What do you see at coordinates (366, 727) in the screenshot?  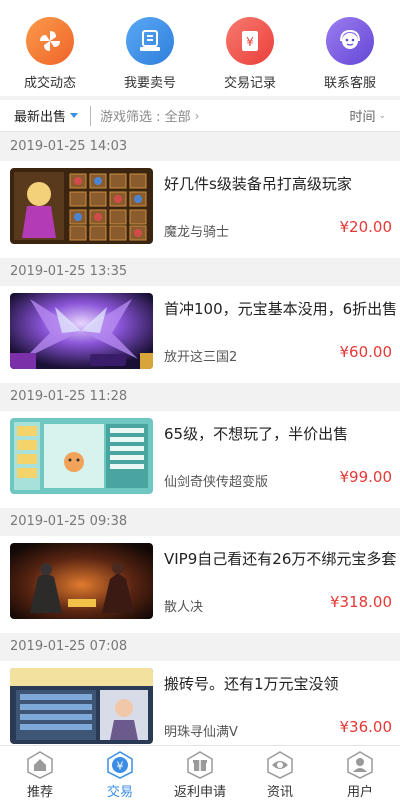 I see `listing-price: ¥36.00` at bounding box center [366, 727].